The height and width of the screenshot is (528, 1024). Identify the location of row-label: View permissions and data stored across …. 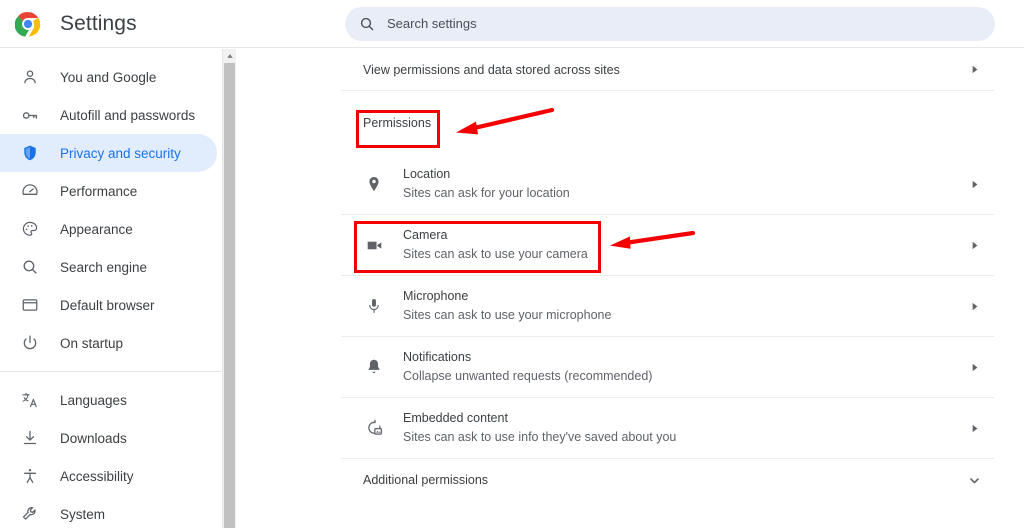
(491, 69).